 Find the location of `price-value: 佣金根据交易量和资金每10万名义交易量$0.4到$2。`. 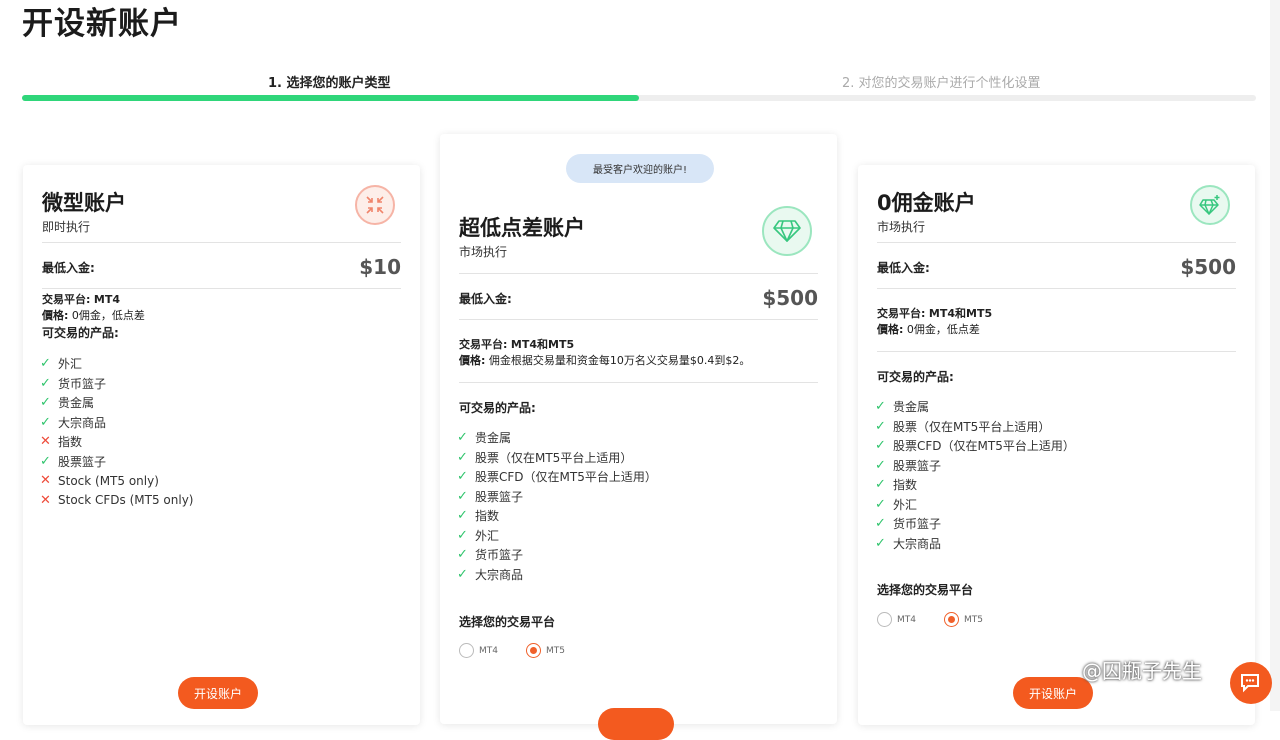

price-value: 佣金根据交易量和资金每10万名义交易量$0.4到$2。 is located at coordinates (619, 360).